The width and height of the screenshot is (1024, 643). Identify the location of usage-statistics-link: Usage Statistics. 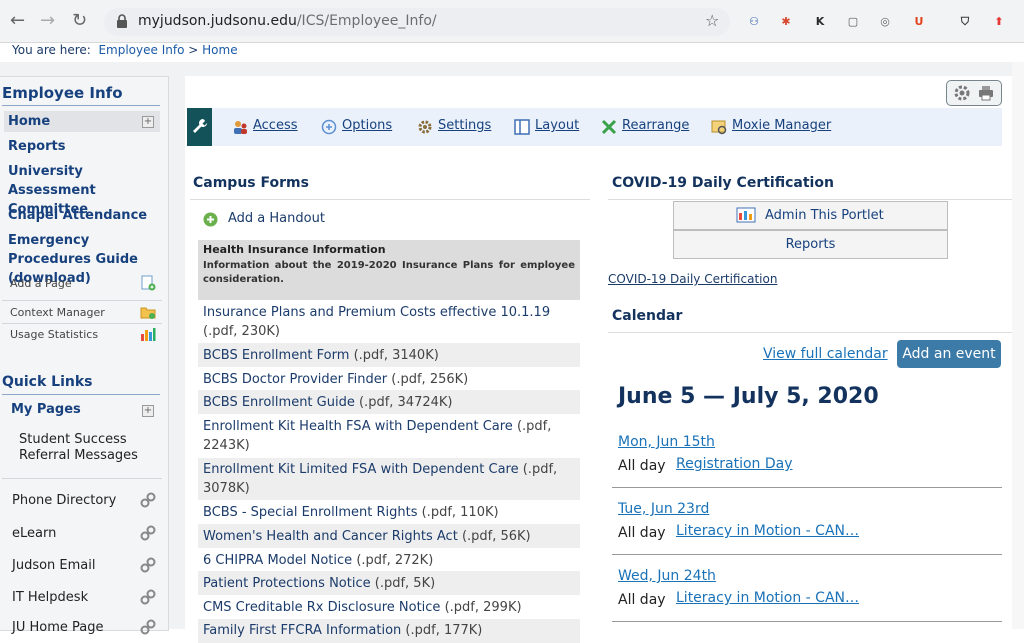
(54, 334).